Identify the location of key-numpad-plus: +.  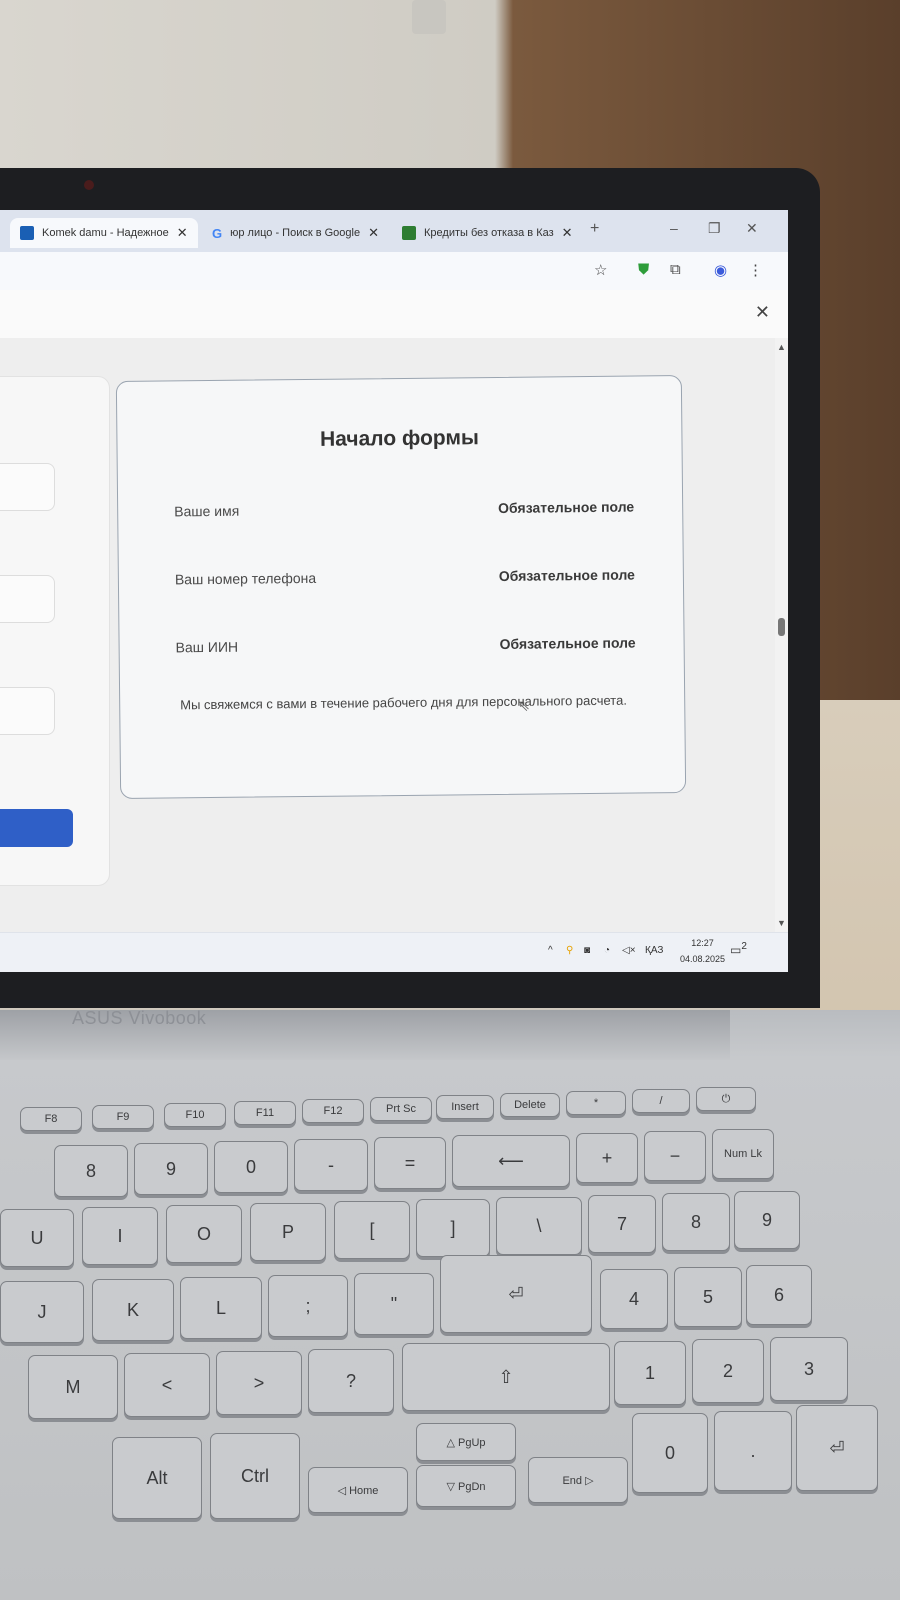
(607, 1158).